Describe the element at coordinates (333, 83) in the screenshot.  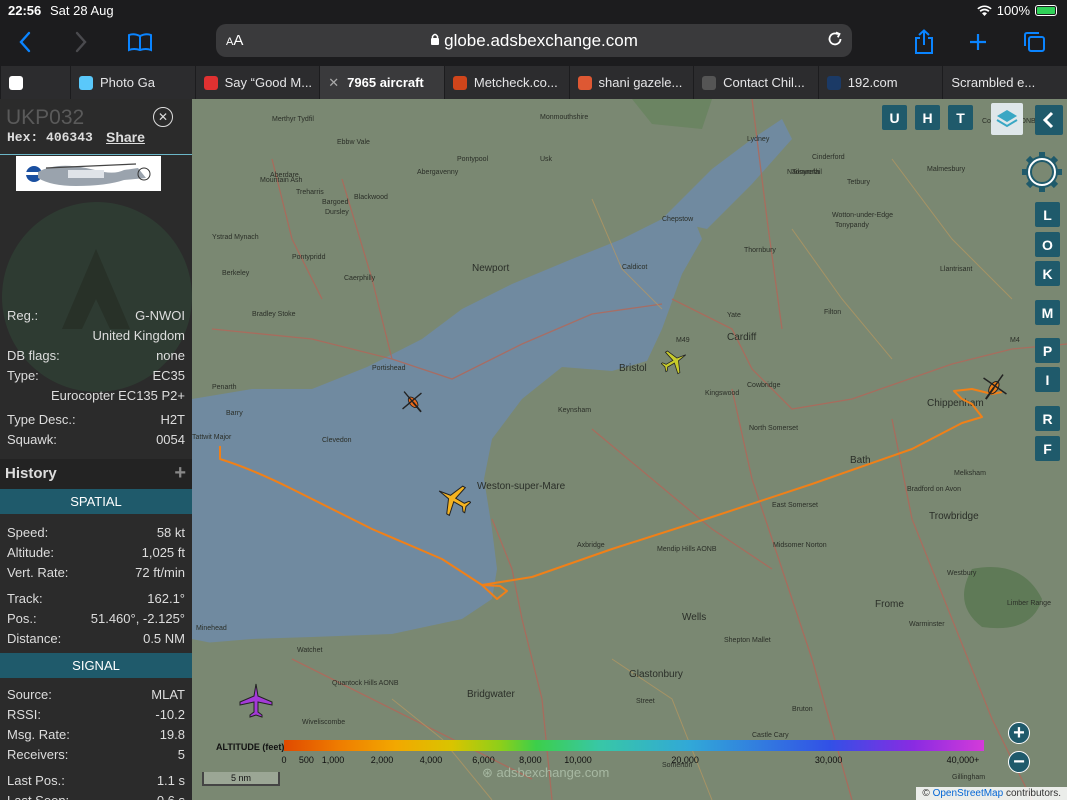
I see `close-tab-icon: ✕` at that location.